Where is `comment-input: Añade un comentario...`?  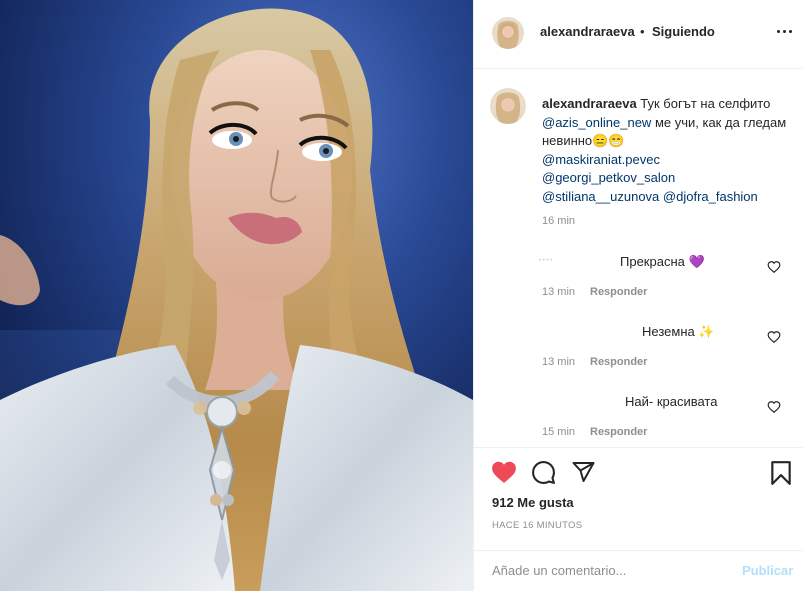 comment-input: Añade un comentario... is located at coordinates (559, 570).